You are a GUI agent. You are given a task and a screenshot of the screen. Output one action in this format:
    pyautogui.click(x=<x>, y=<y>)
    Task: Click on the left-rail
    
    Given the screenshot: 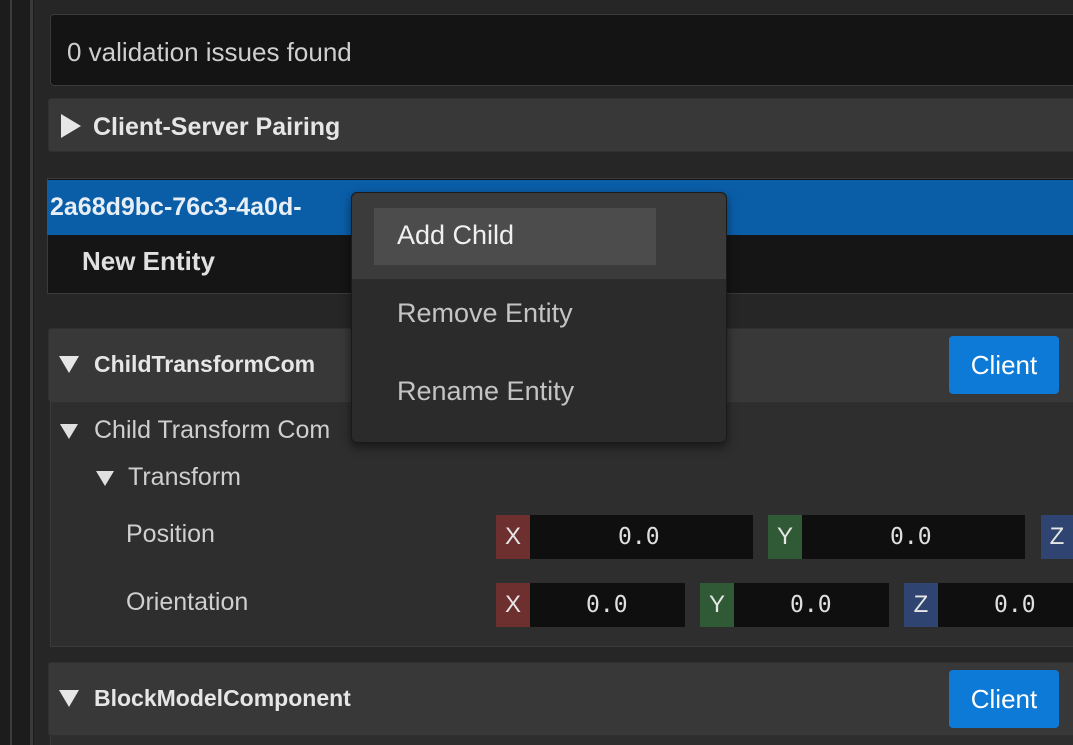 What is the action you would take?
    pyautogui.click(x=17, y=372)
    